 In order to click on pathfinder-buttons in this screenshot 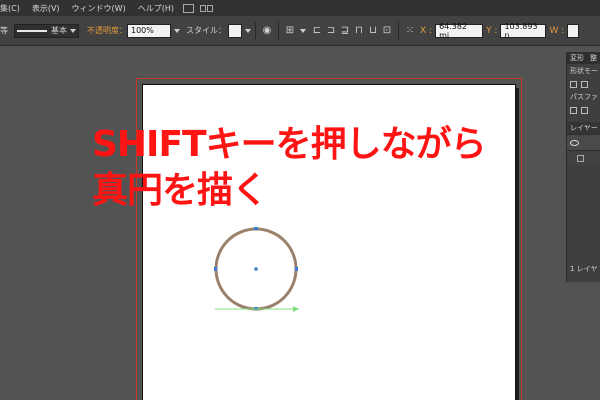, I will do `click(583, 110)`.